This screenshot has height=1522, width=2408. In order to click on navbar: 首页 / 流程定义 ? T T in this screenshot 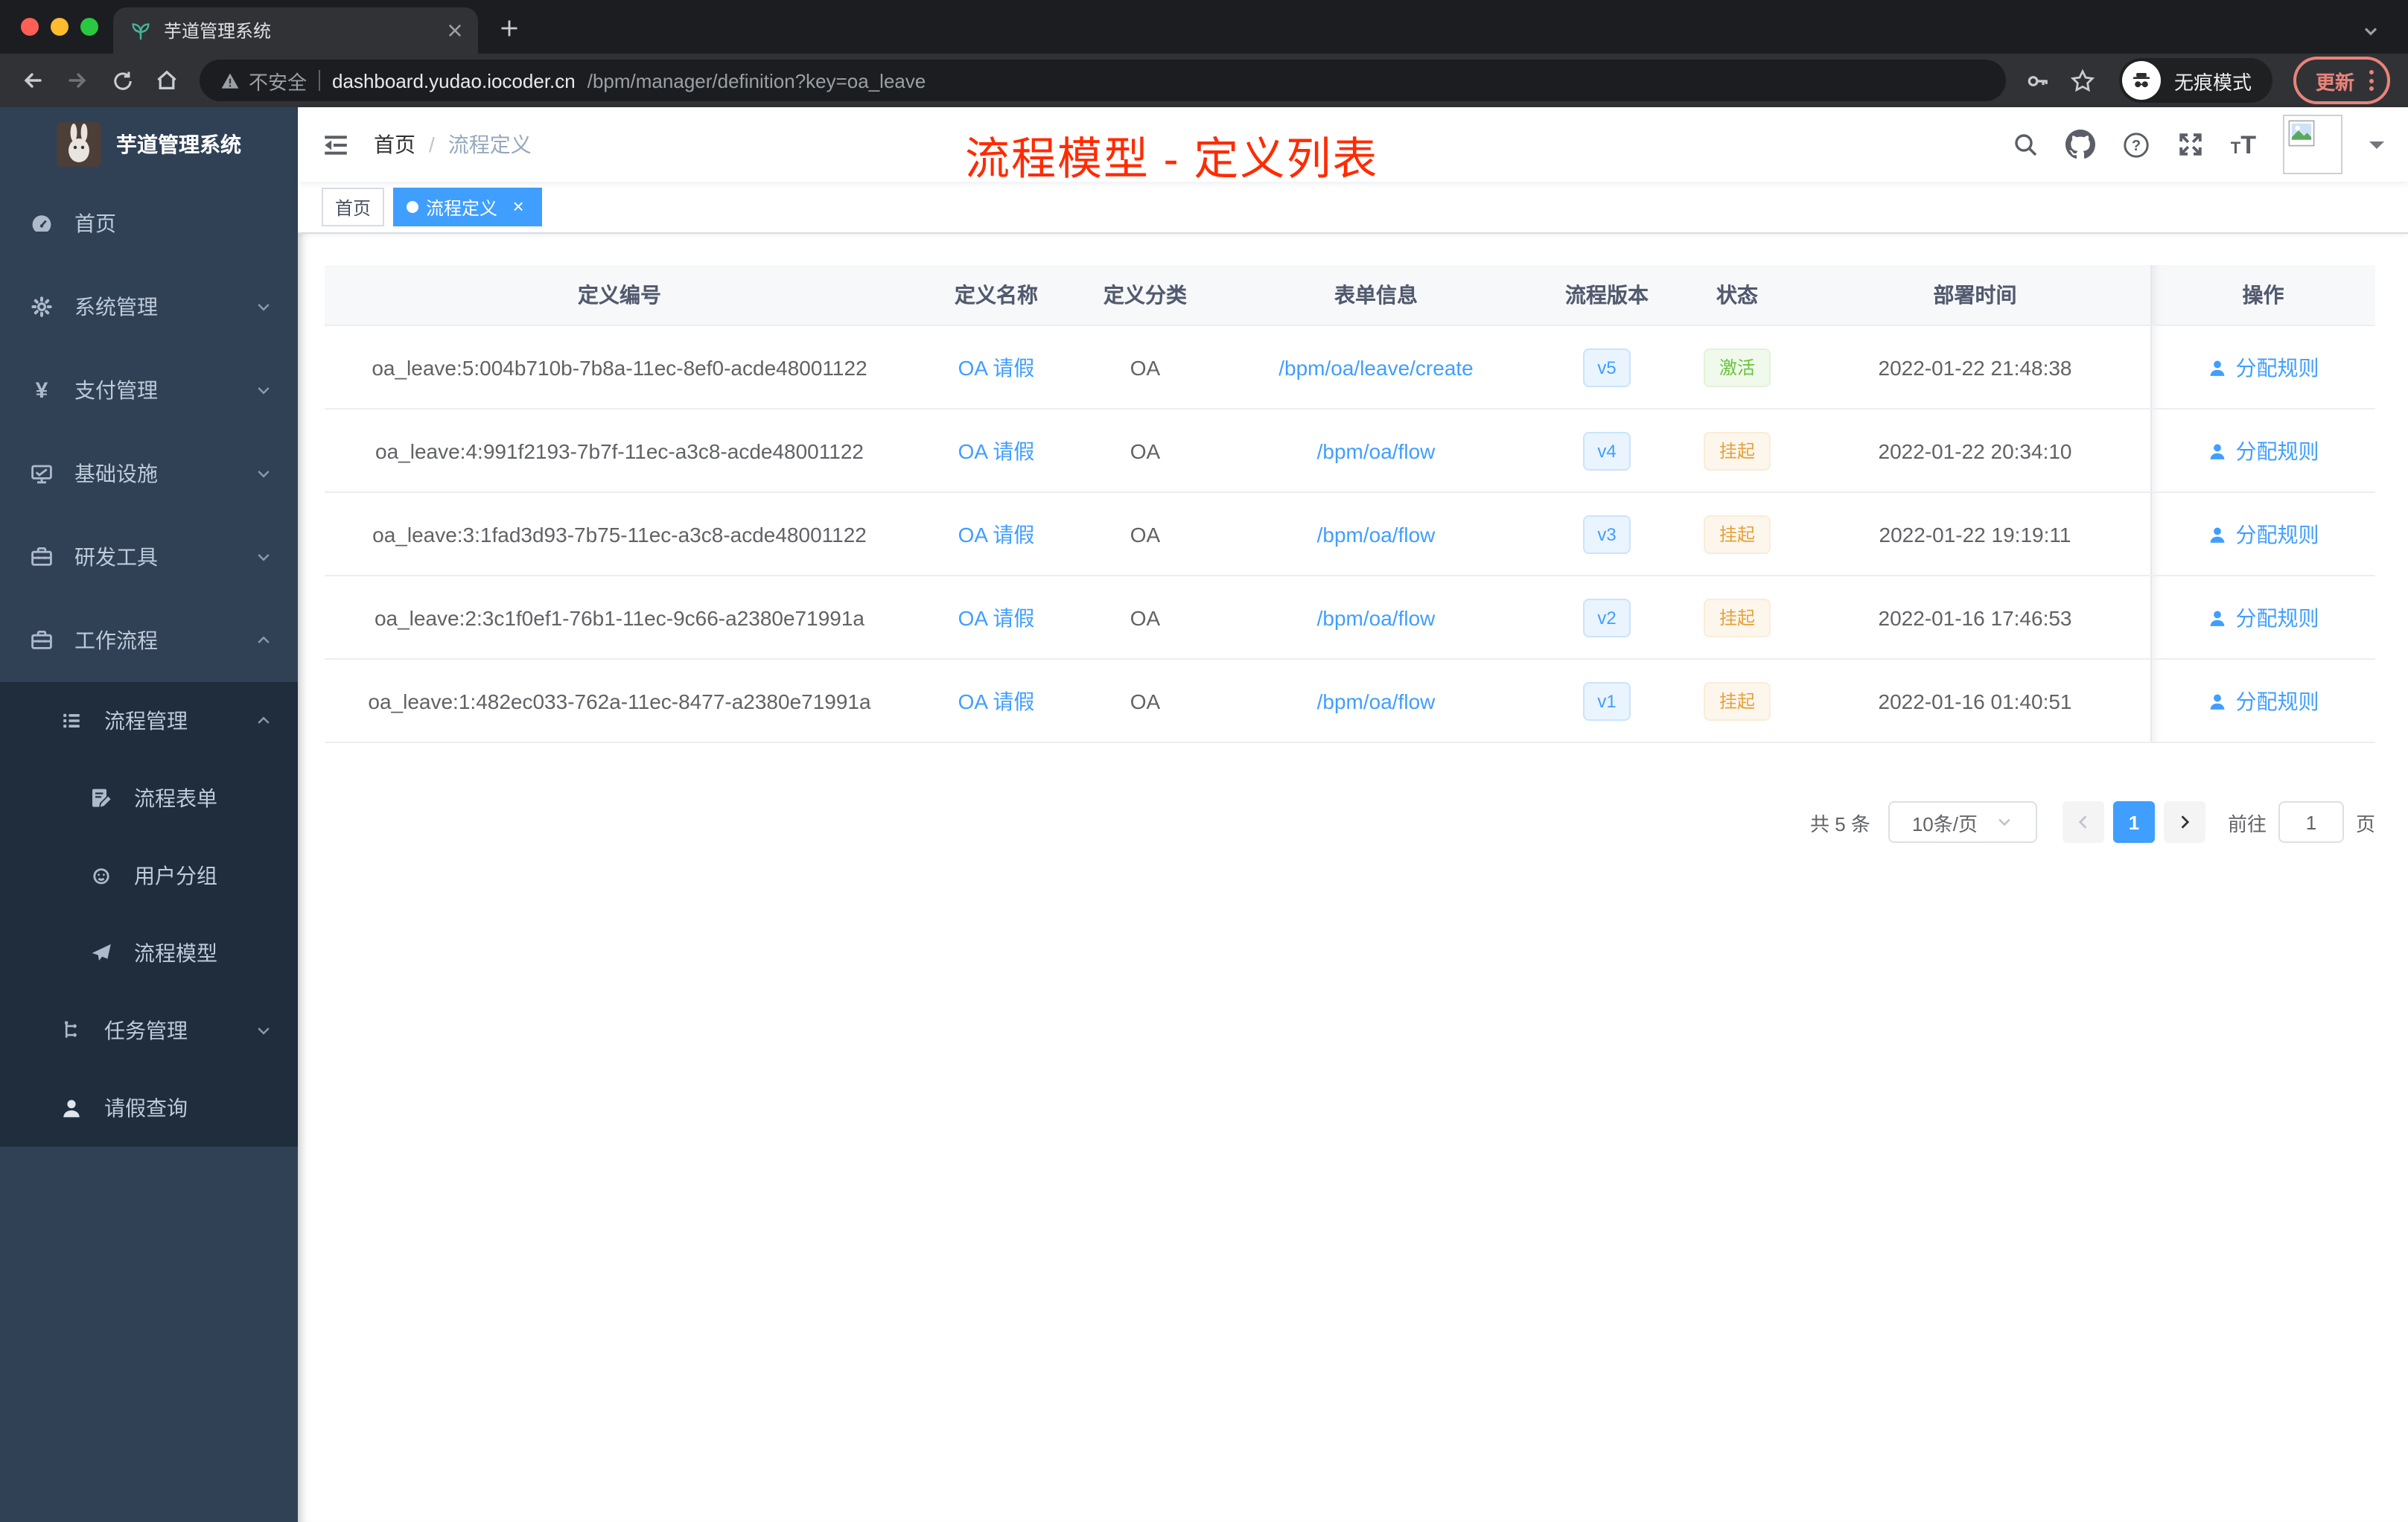, I will do `click(1353, 144)`.